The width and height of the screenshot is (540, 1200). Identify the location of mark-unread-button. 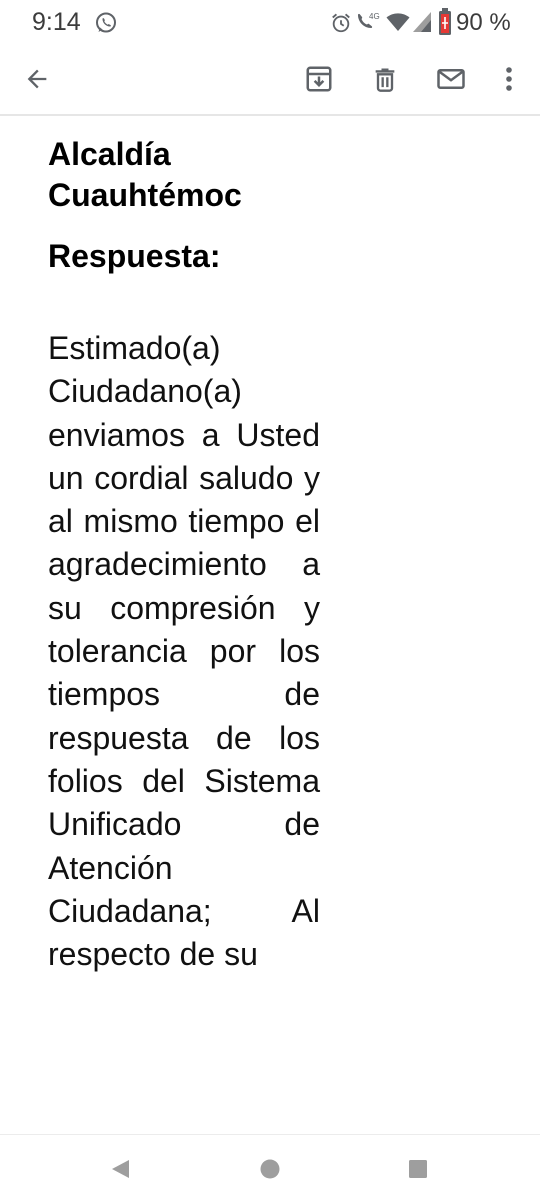
(451, 79).